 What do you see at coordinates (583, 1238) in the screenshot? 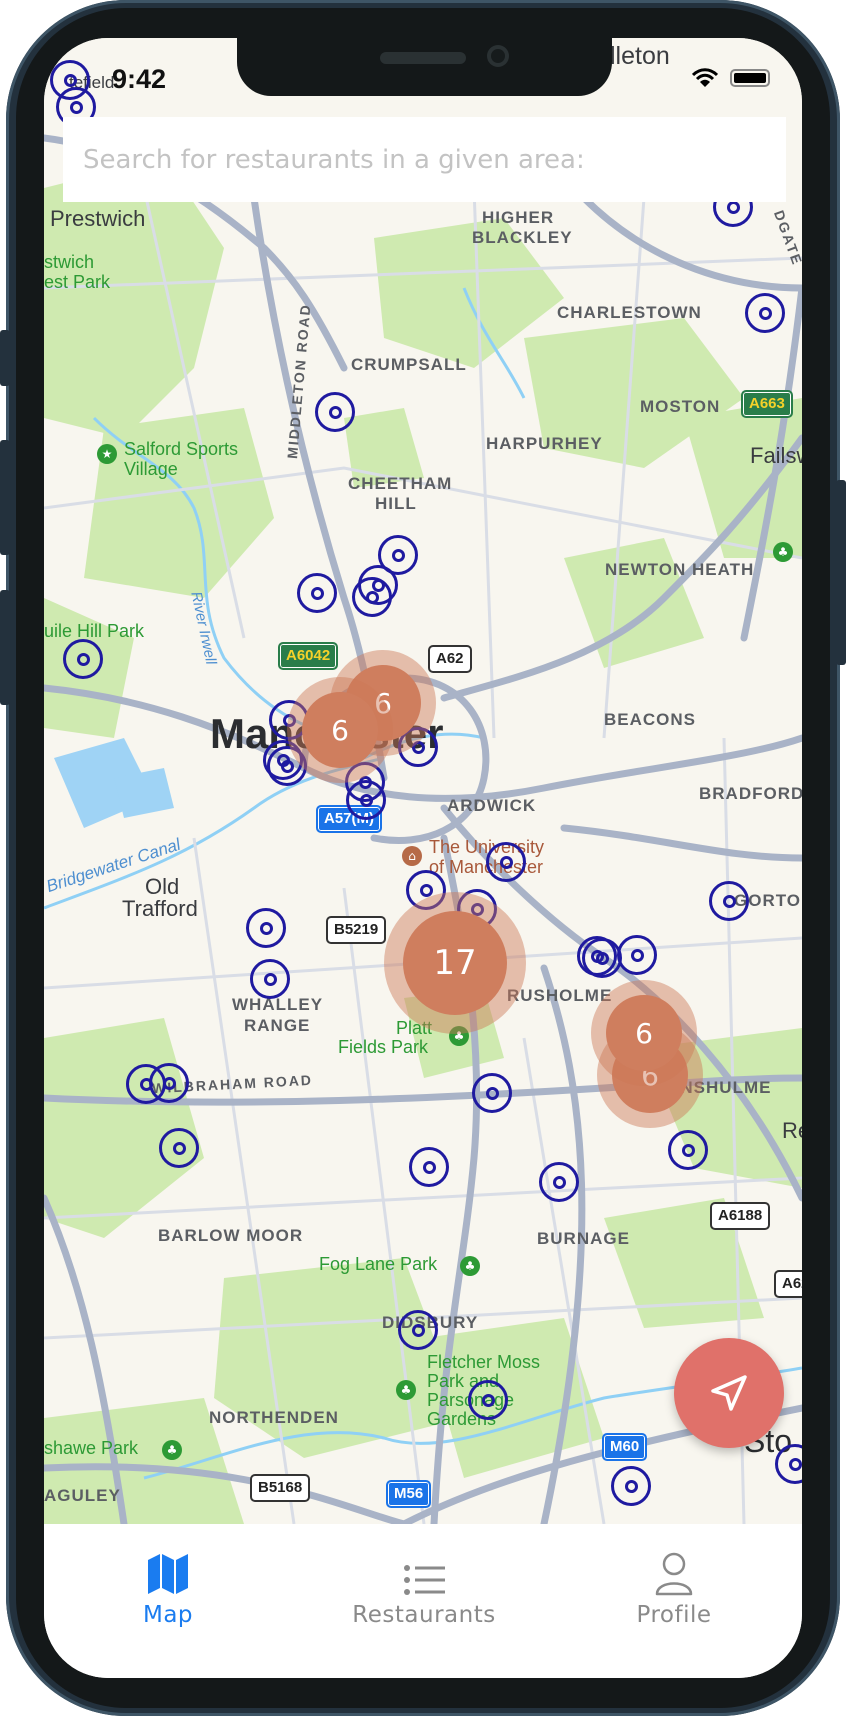
I see `label-burnage: BURNAGE` at bounding box center [583, 1238].